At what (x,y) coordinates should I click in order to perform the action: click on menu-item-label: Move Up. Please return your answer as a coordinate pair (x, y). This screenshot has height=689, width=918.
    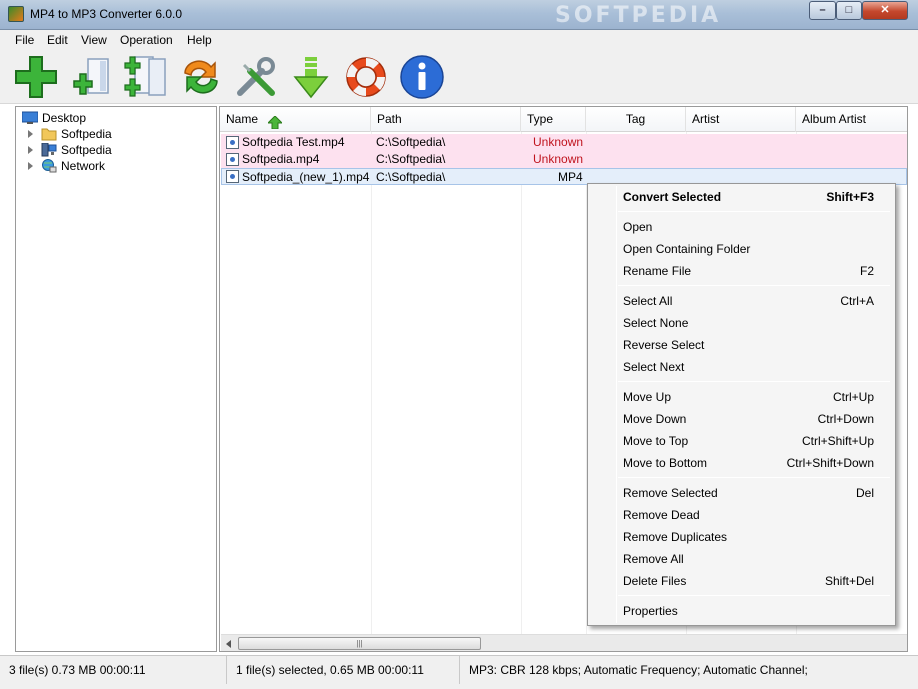
    Looking at the image, I should click on (647, 397).